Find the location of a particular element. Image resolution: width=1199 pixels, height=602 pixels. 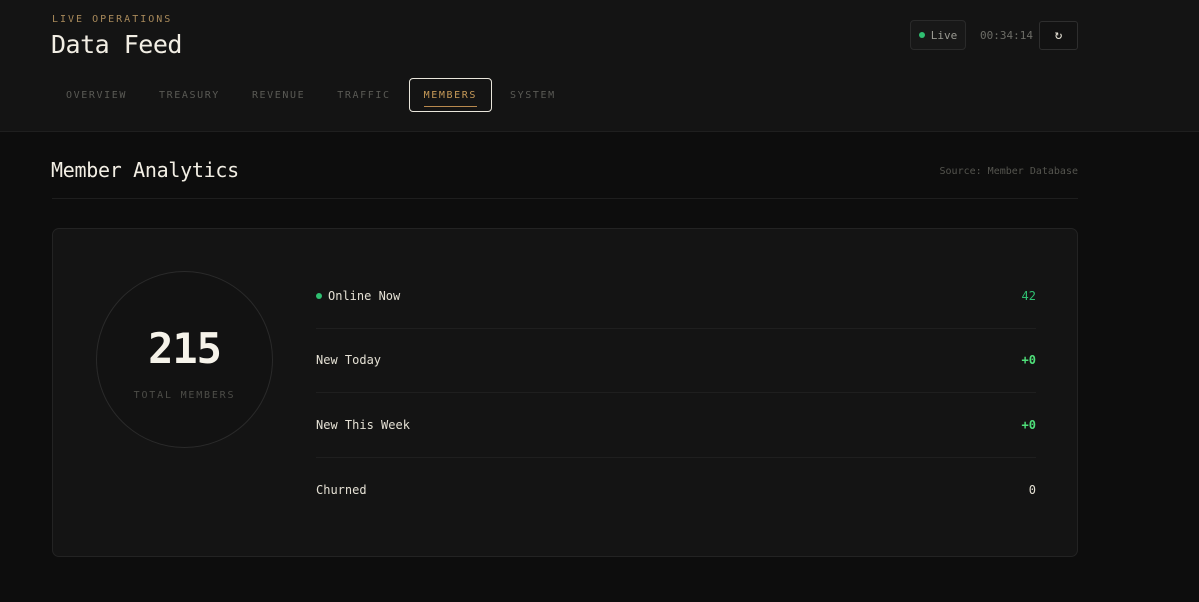

section-divider is located at coordinates (565, 198).